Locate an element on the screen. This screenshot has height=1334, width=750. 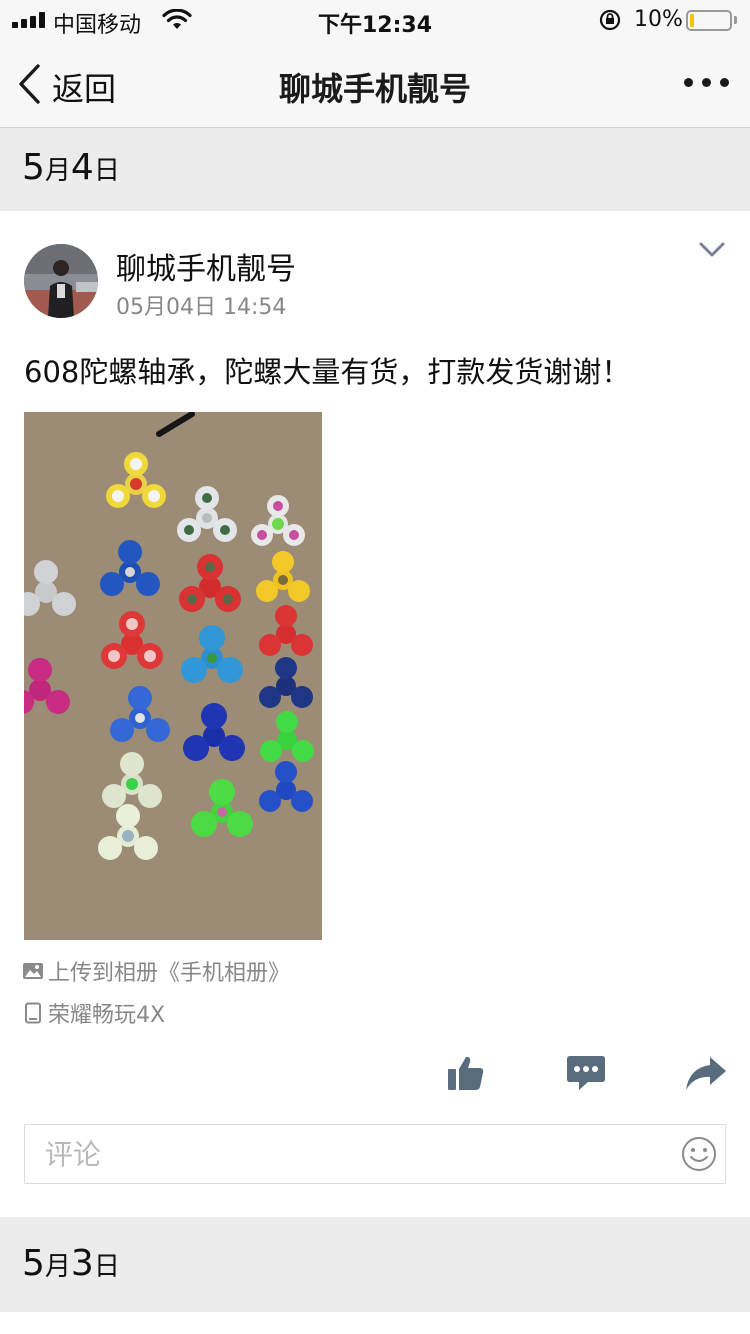
more-button is located at coordinates (706, 83).